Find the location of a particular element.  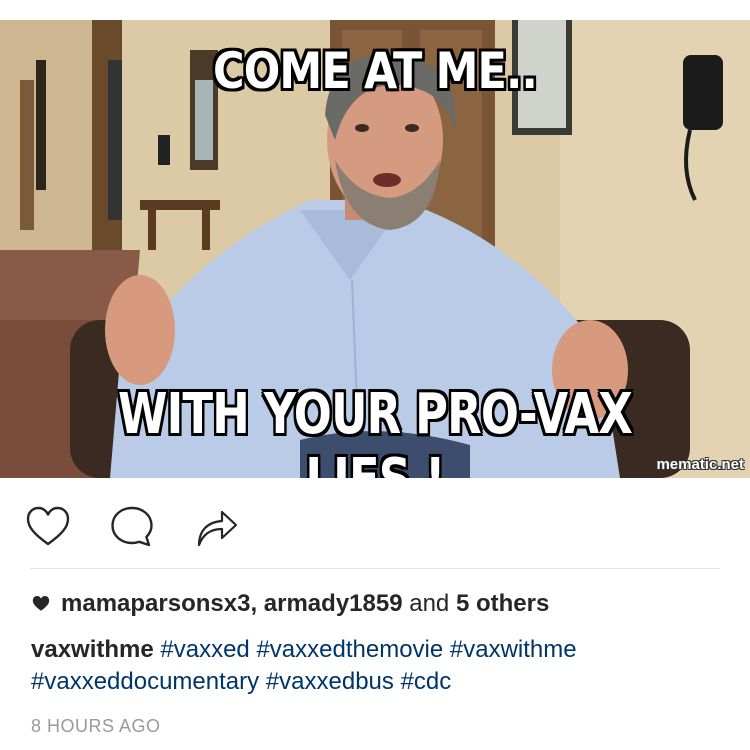

meme-top-text: COME AT ME.. is located at coordinates (375, 71).